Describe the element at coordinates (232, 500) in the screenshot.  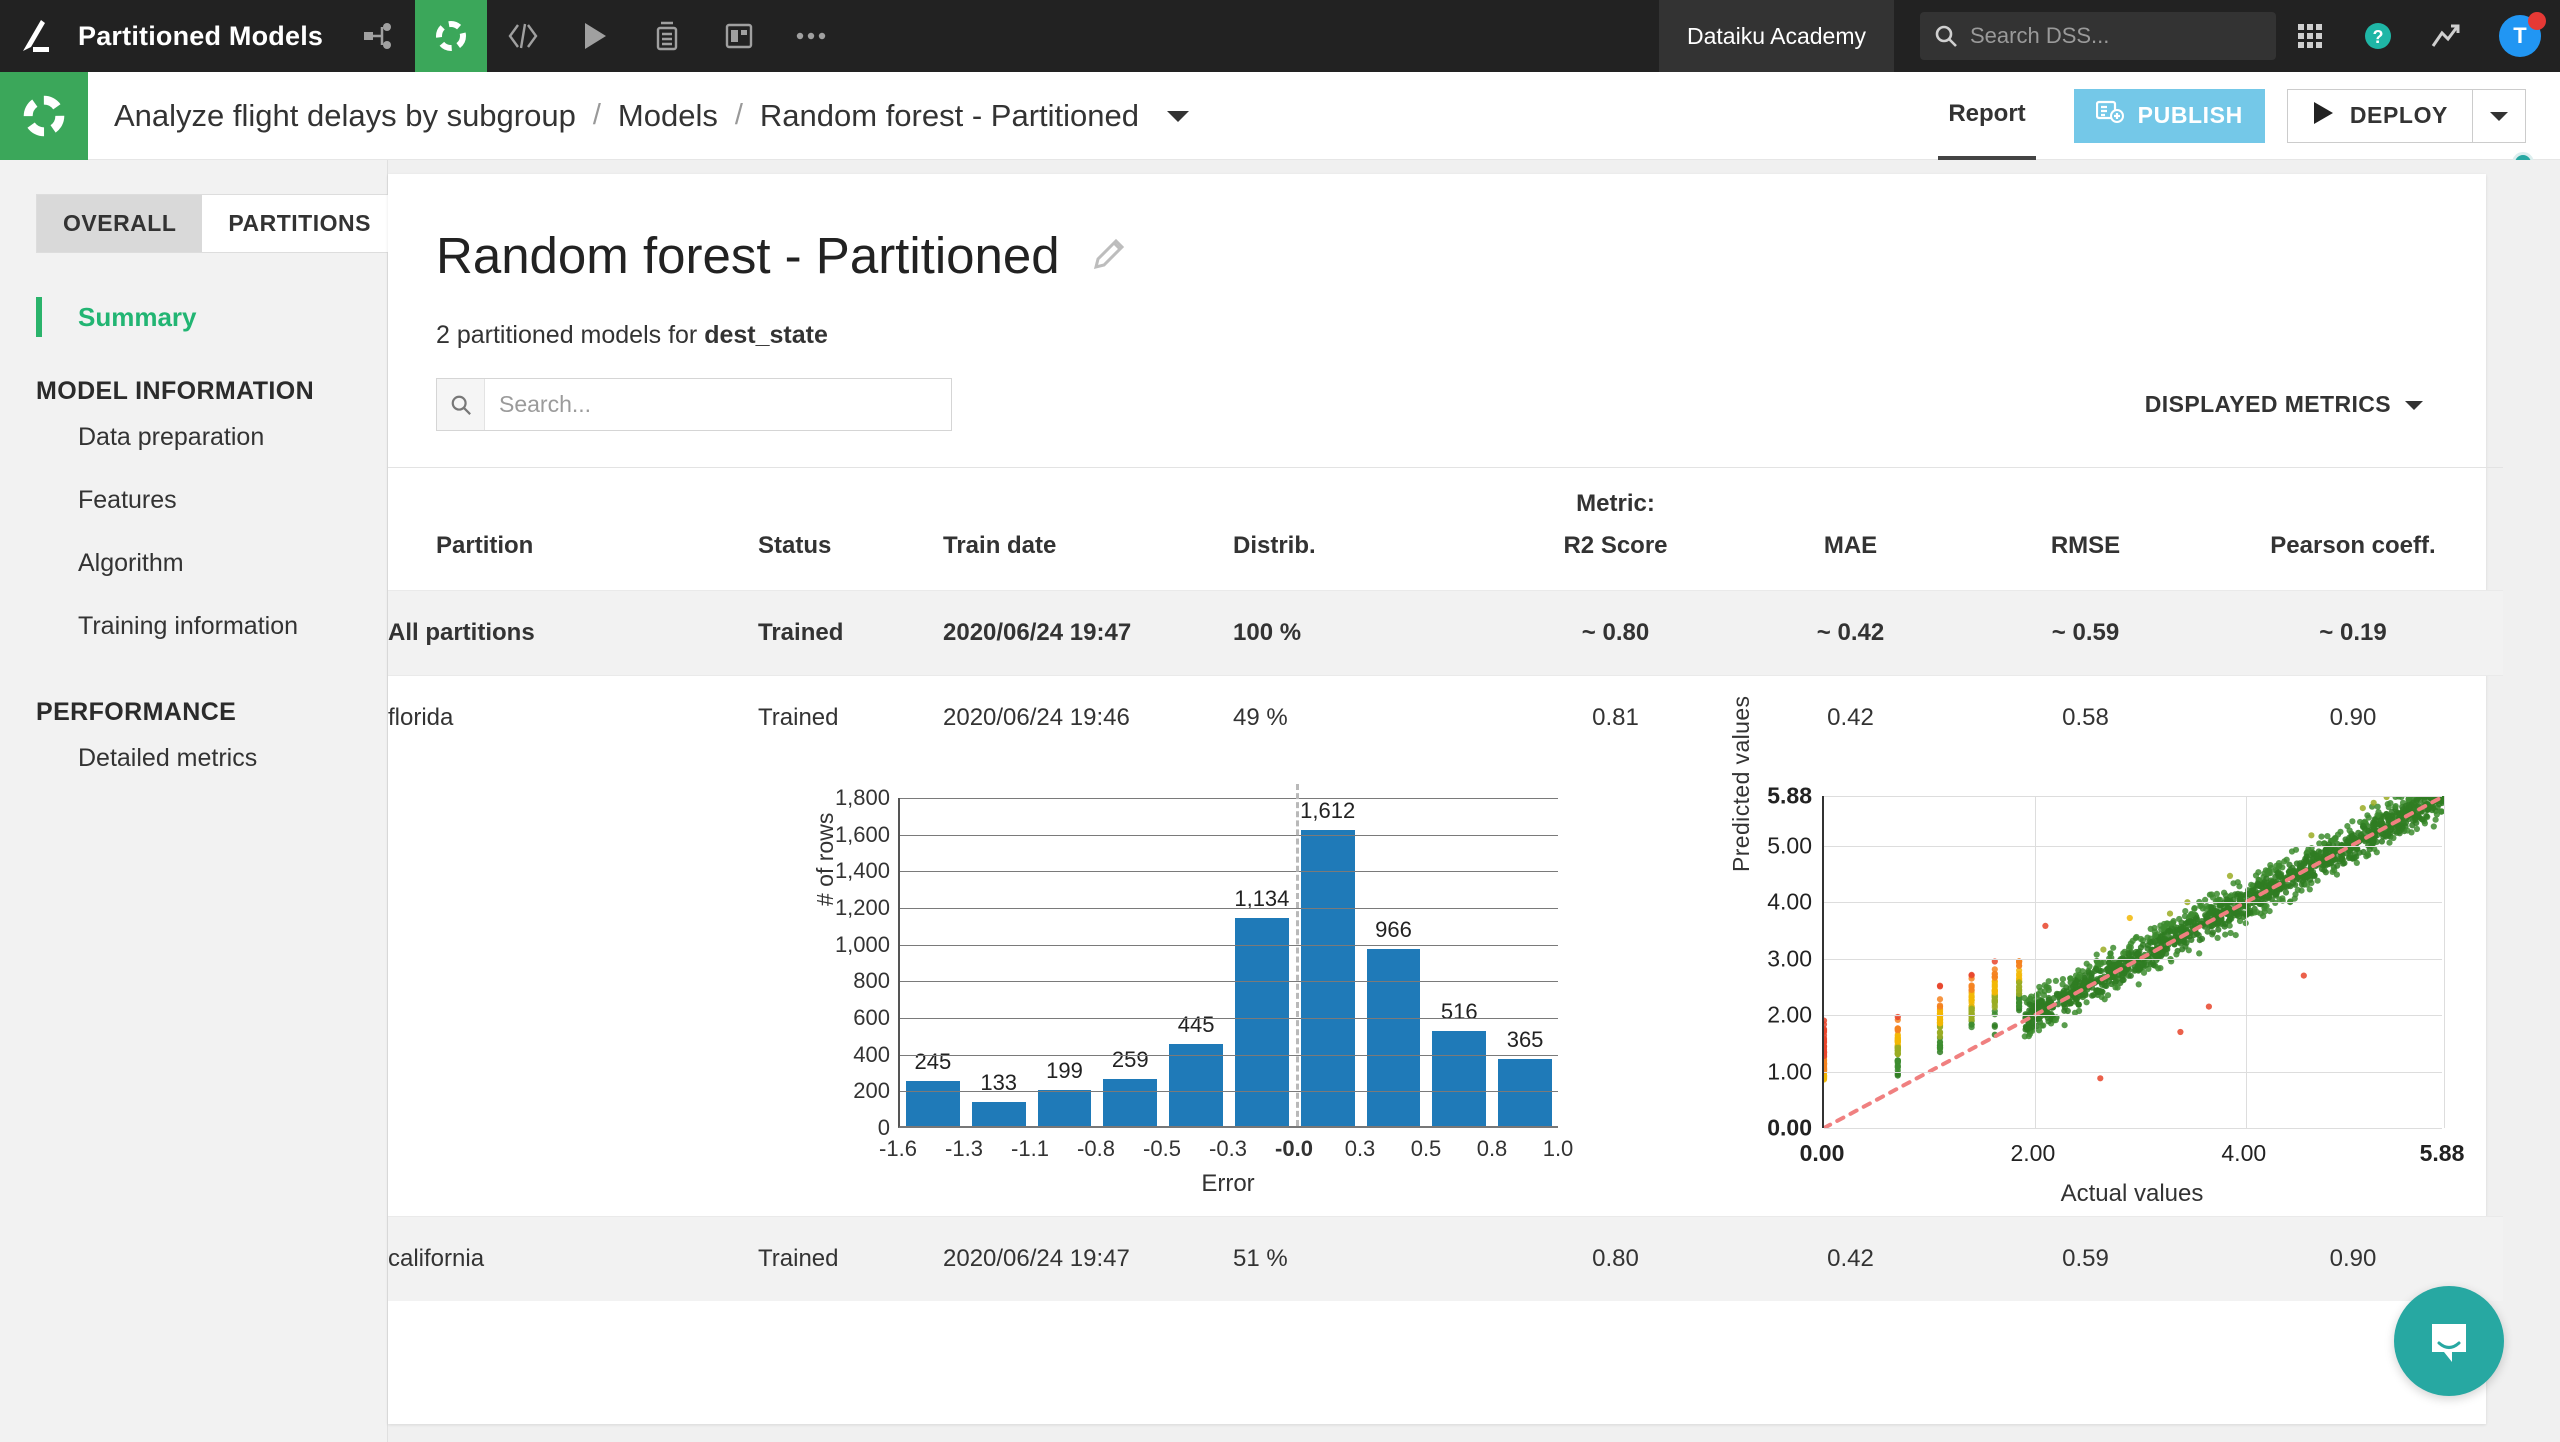
I see `sidebar-item-features: Features` at that location.